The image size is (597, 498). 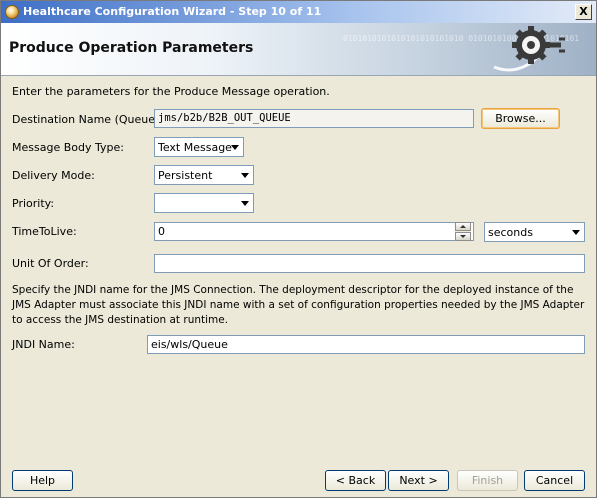 I want to click on time-unit-value: seconds, so click(x=510, y=232).